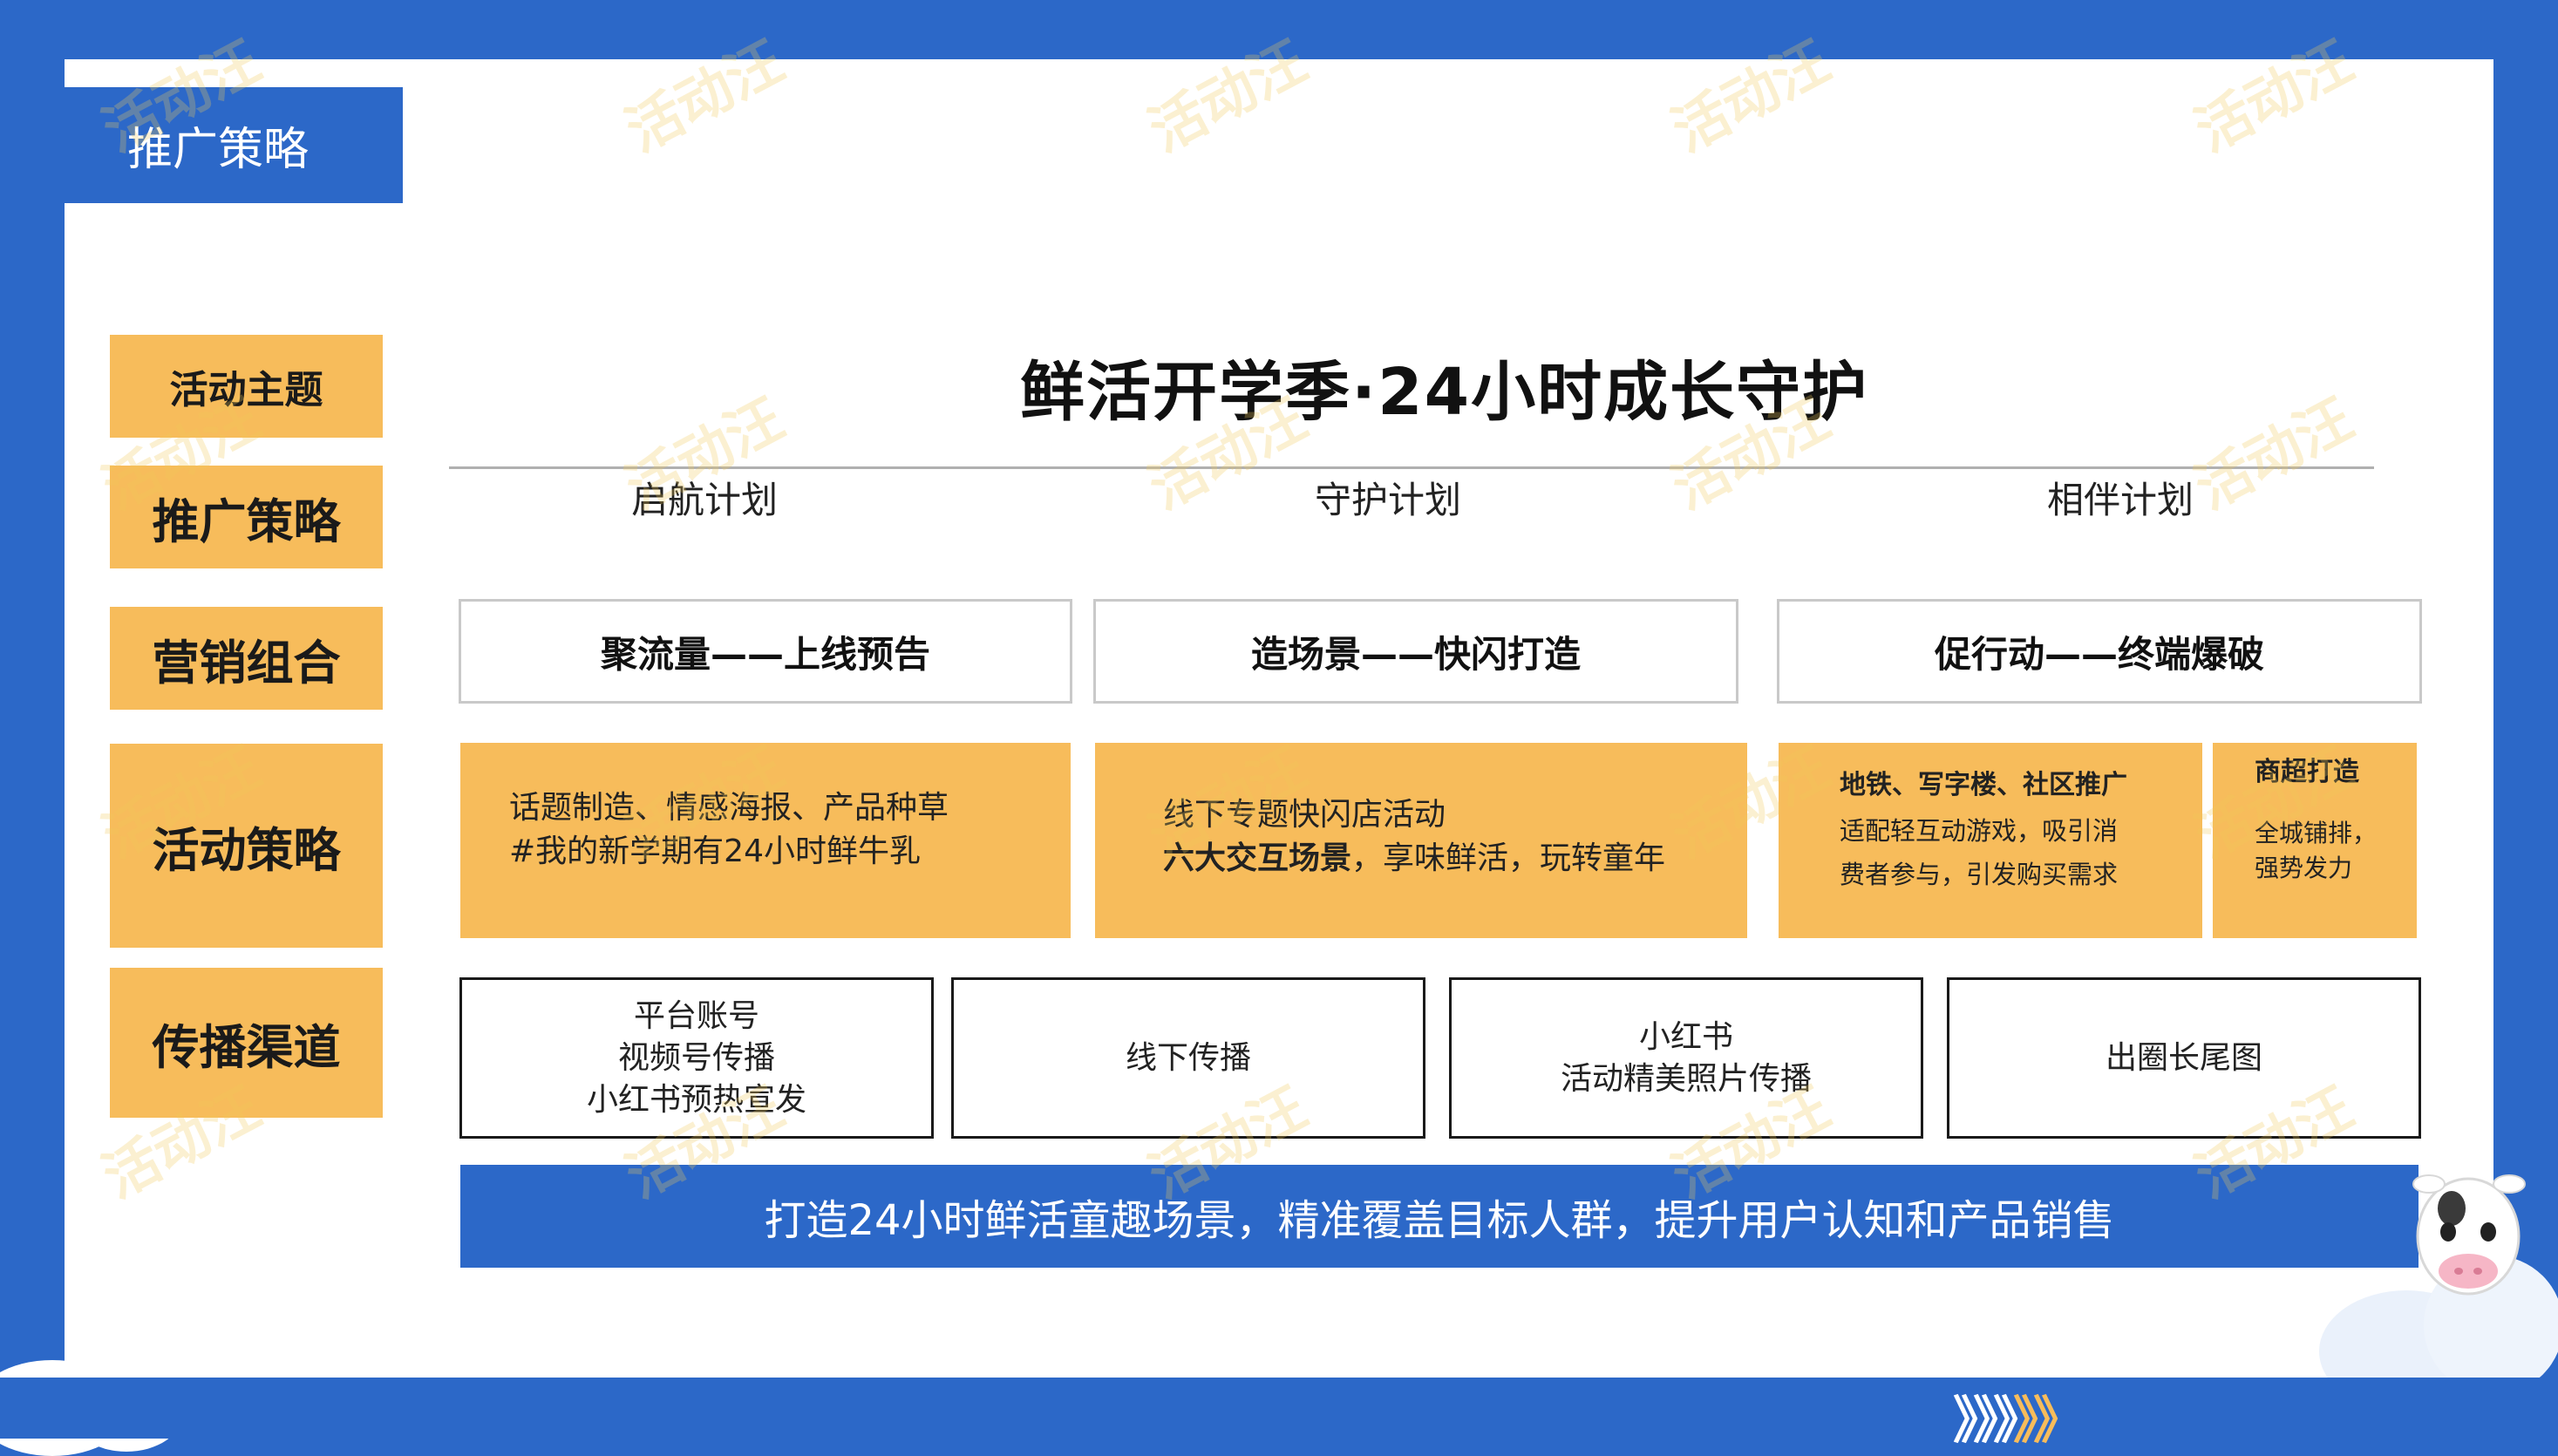 The width and height of the screenshot is (2558, 1456). I want to click on marketing-box-2: 造场景——快闪打造, so click(1415, 651).